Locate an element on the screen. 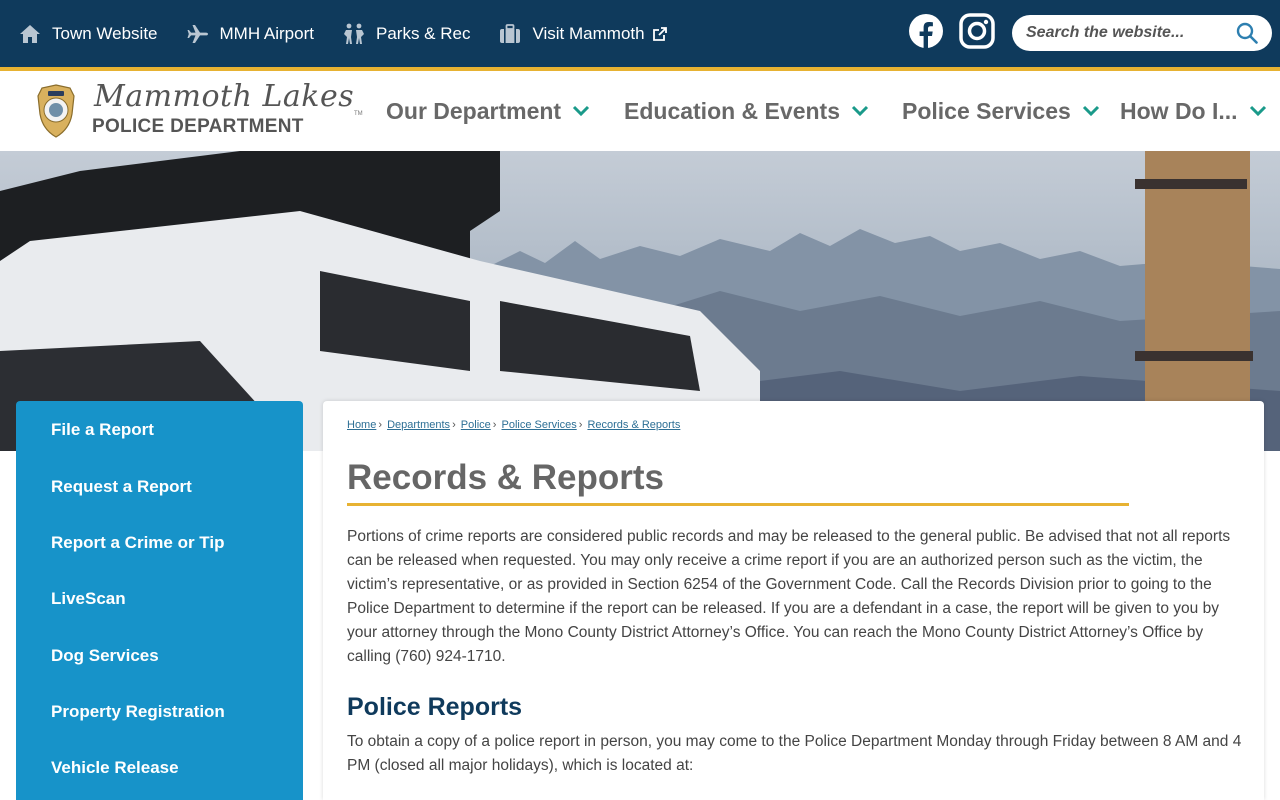 This screenshot has height=800, width=1280. sidebar-item-livescan: LiveScan is located at coordinates (88, 599).